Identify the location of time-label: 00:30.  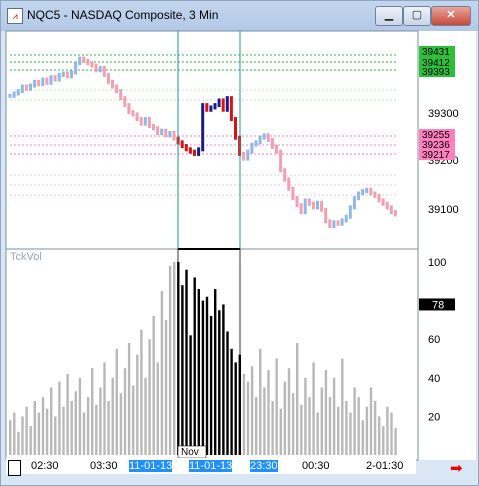
(316, 466).